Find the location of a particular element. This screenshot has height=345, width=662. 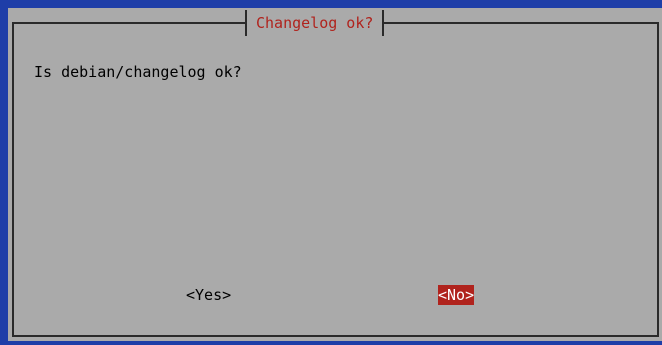

terminal-background-left is located at coordinates (4, 172).